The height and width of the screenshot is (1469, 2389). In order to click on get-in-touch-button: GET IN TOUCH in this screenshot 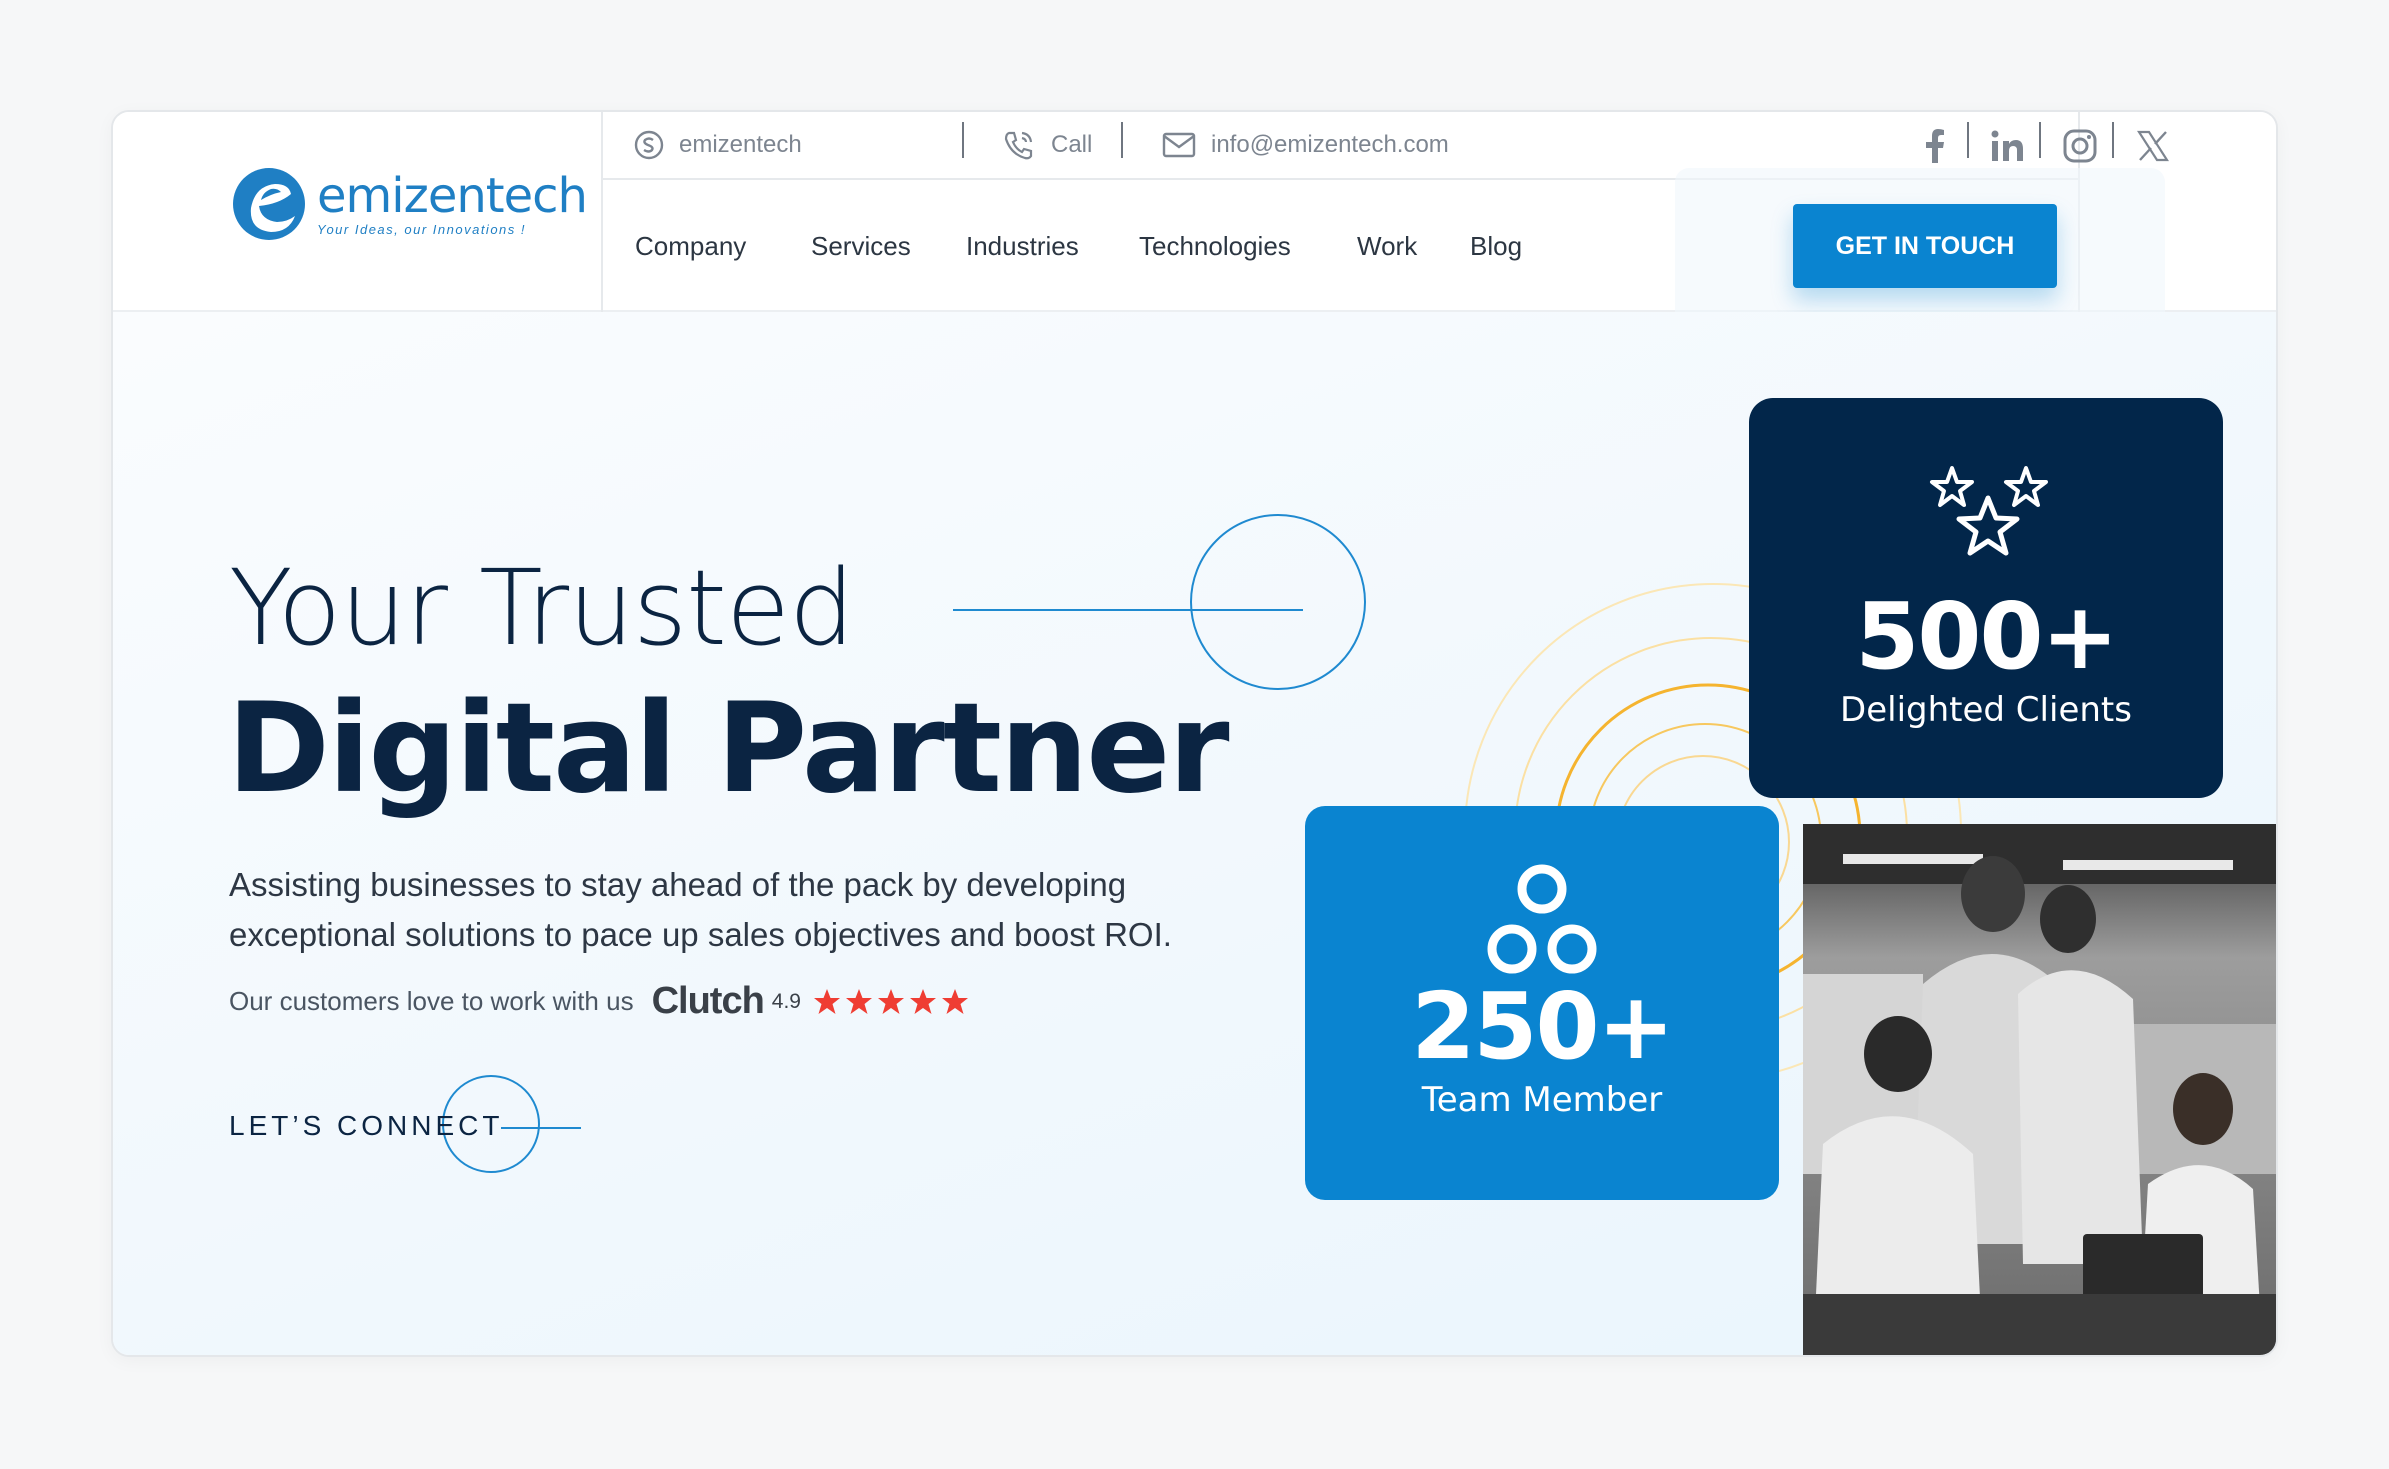, I will do `click(1925, 246)`.